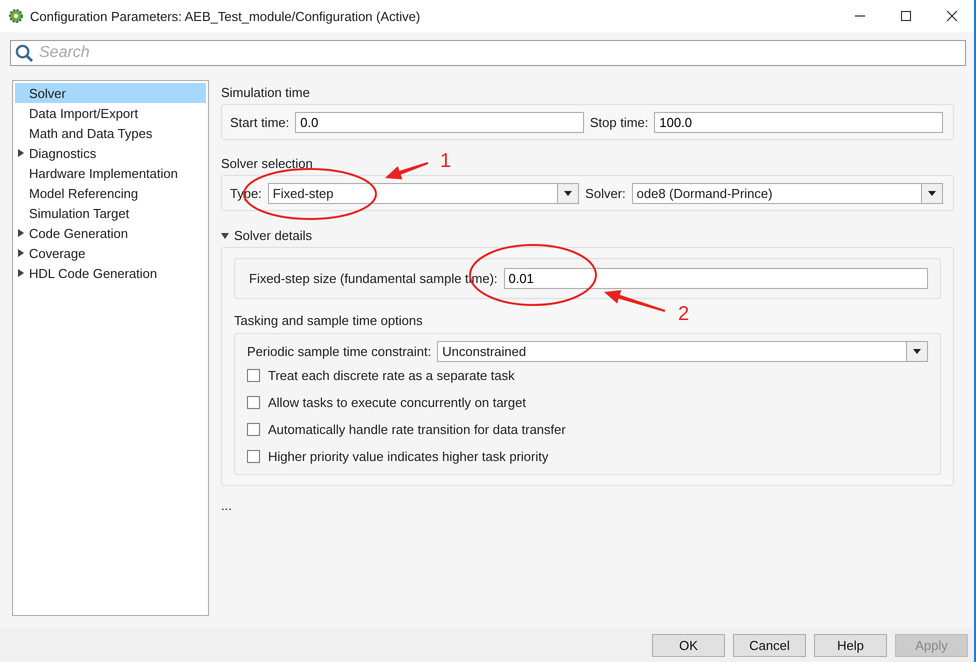 The width and height of the screenshot is (976, 662). Describe the element at coordinates (339, 351) in the screenshot. I see `field-label: Periodic sample time constraint:` at that location.